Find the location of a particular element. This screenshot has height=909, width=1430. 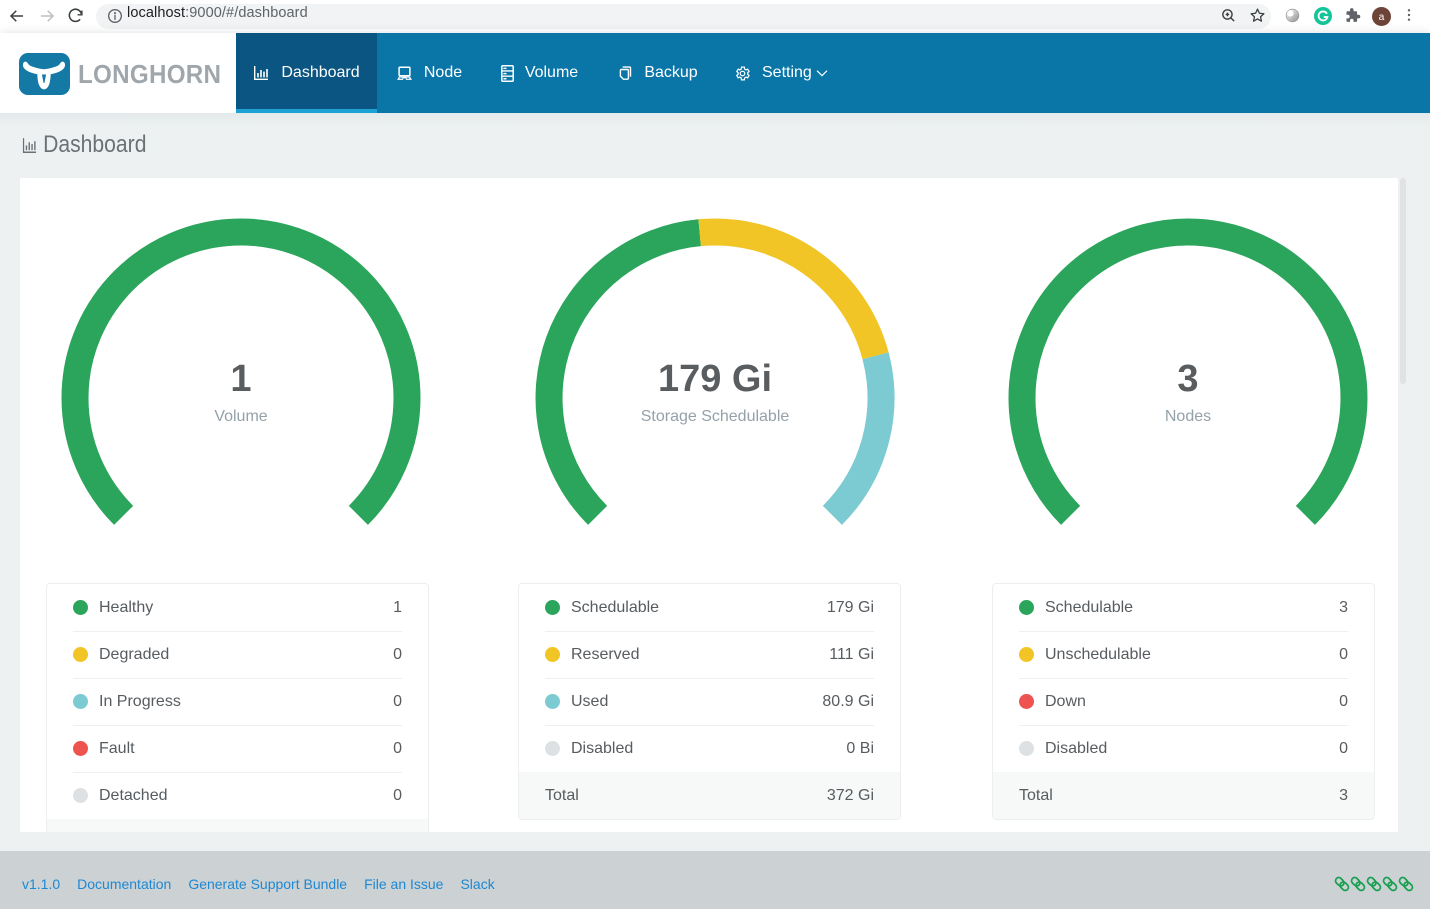

svg-text: a is located at coordinates (1382, 17).